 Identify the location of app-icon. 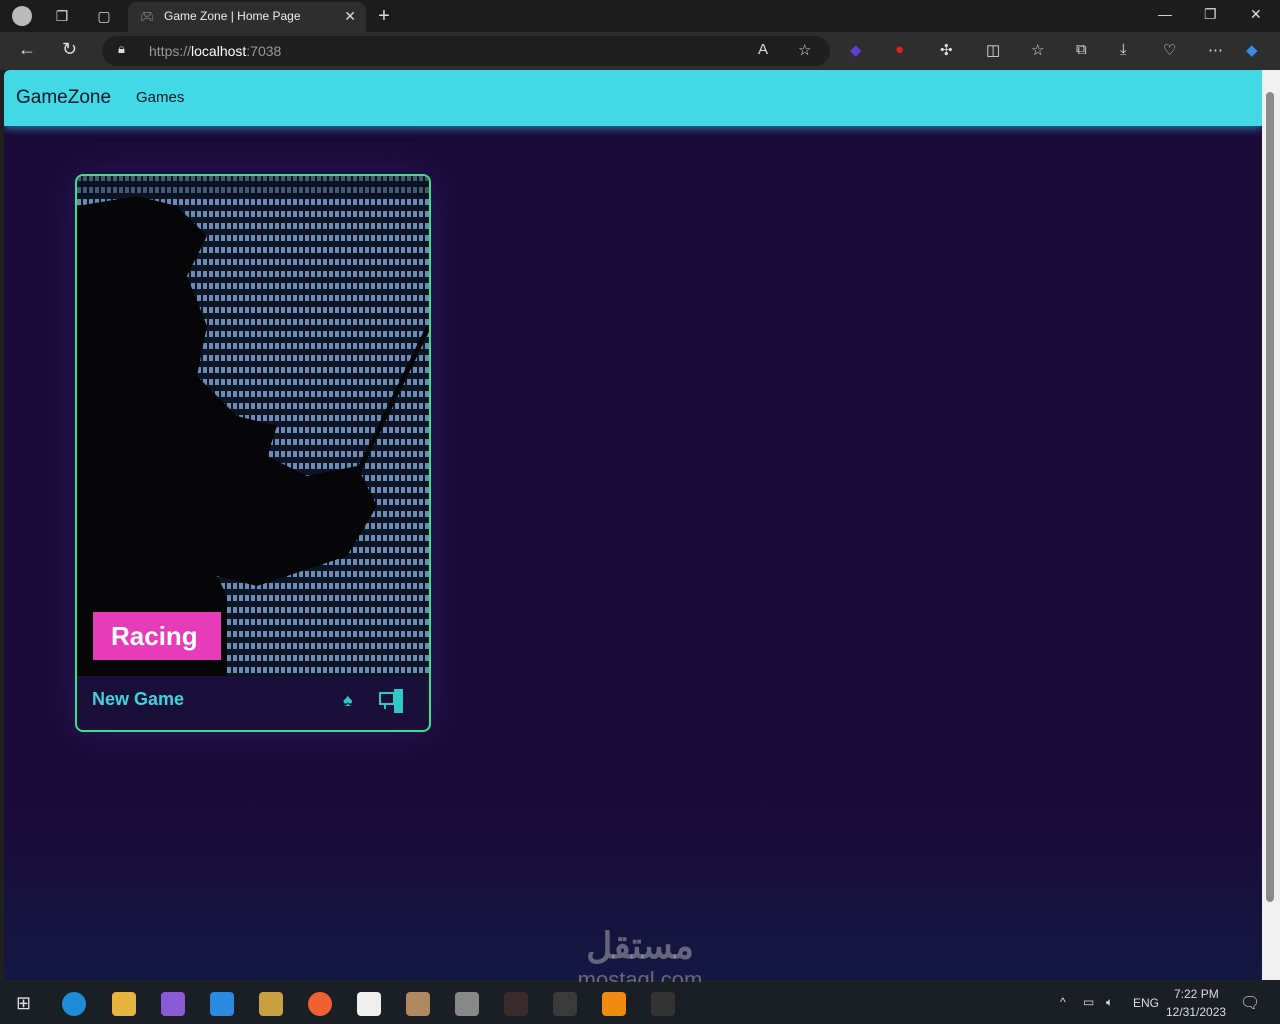
(271, 1004).